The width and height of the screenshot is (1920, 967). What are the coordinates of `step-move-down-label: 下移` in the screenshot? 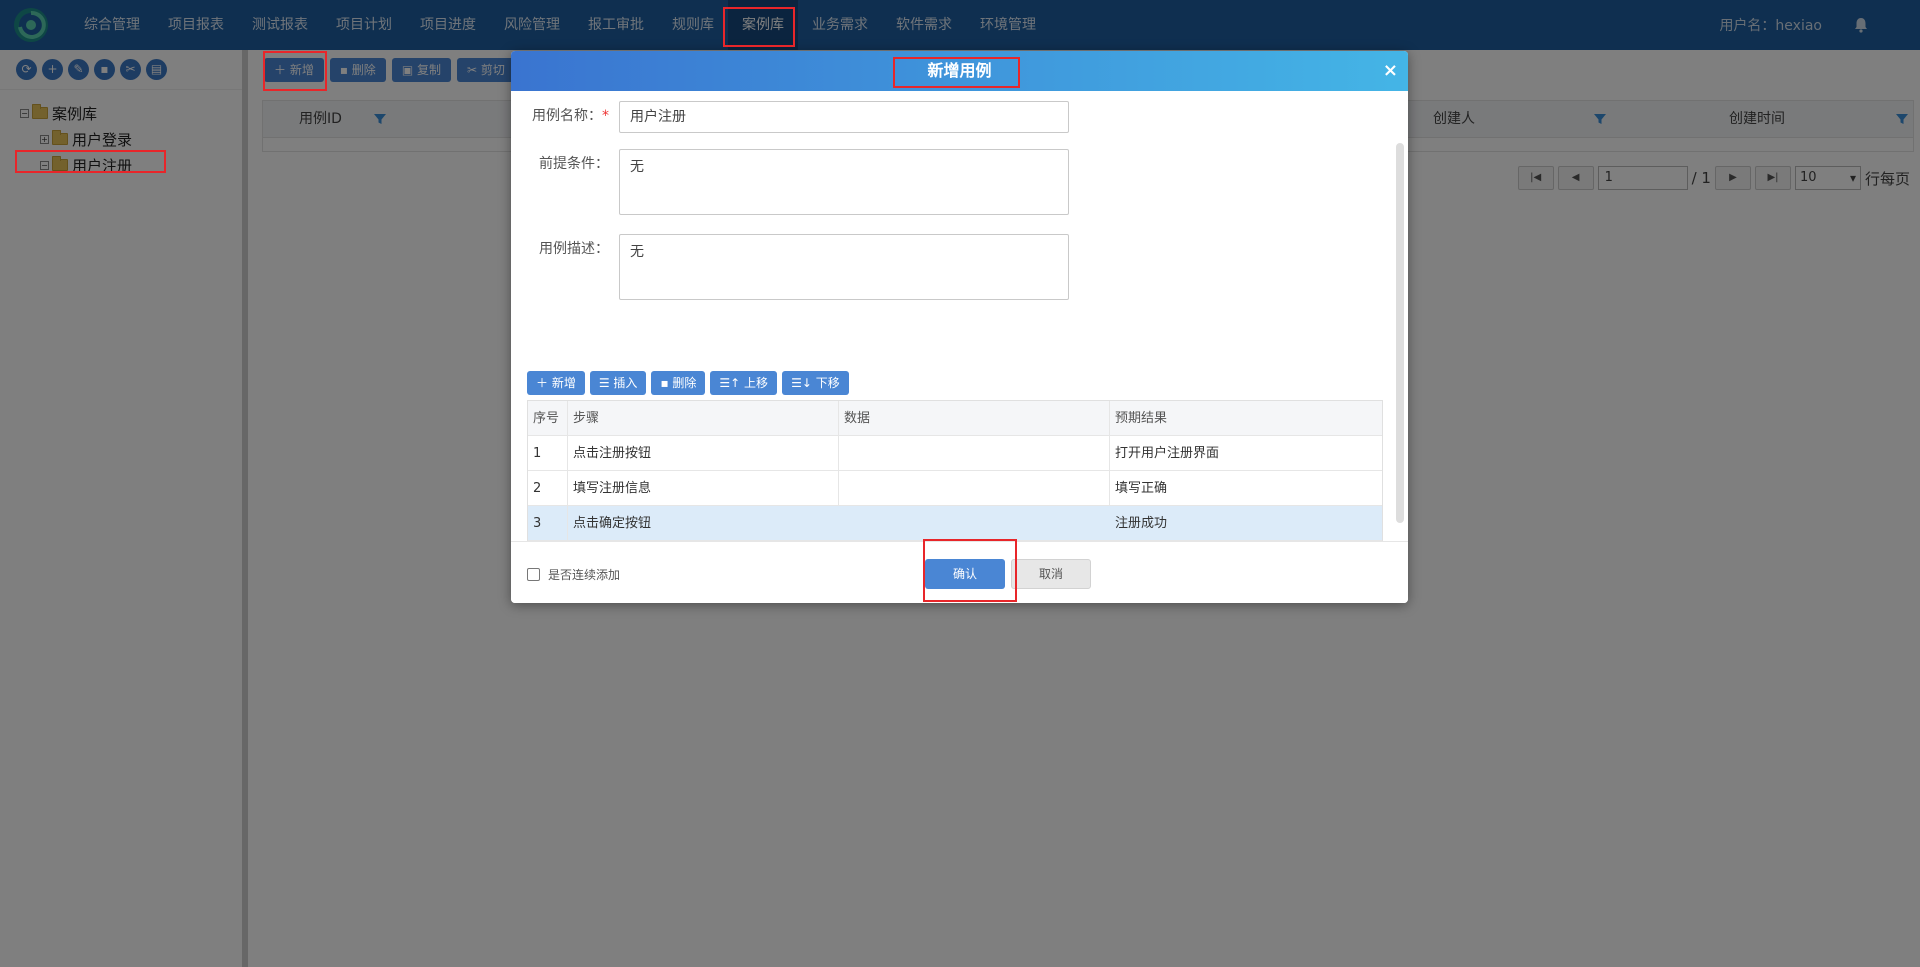 It's located at (827, 383).